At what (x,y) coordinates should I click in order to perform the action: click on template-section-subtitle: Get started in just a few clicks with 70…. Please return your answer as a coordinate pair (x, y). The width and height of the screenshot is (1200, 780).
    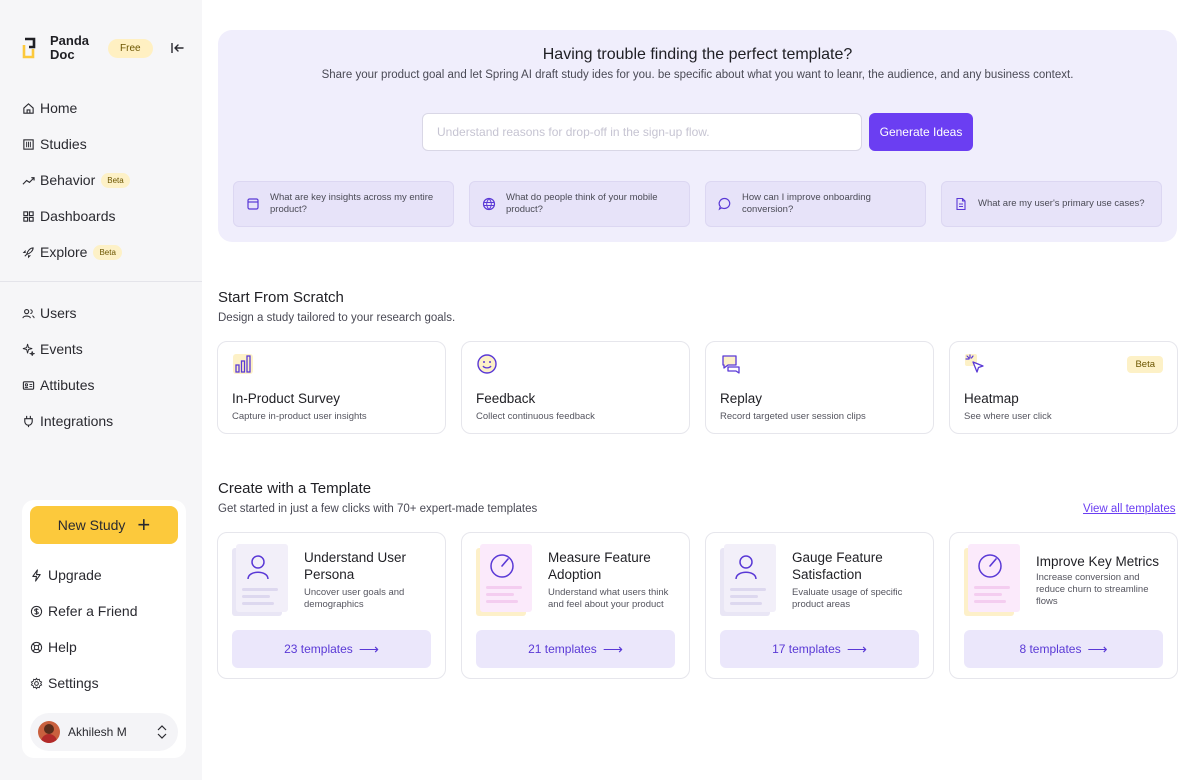
    Looking at the image, I should click on (378, 509).